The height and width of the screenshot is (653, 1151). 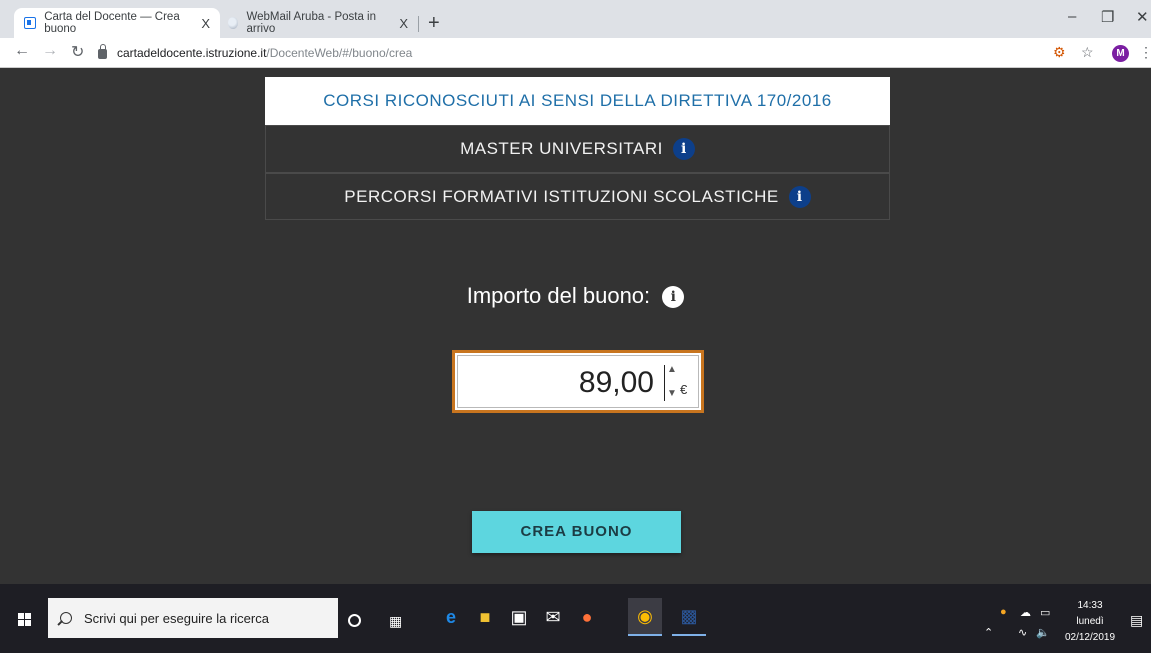 I want to click on search-icon, so click(x=66, y=618).